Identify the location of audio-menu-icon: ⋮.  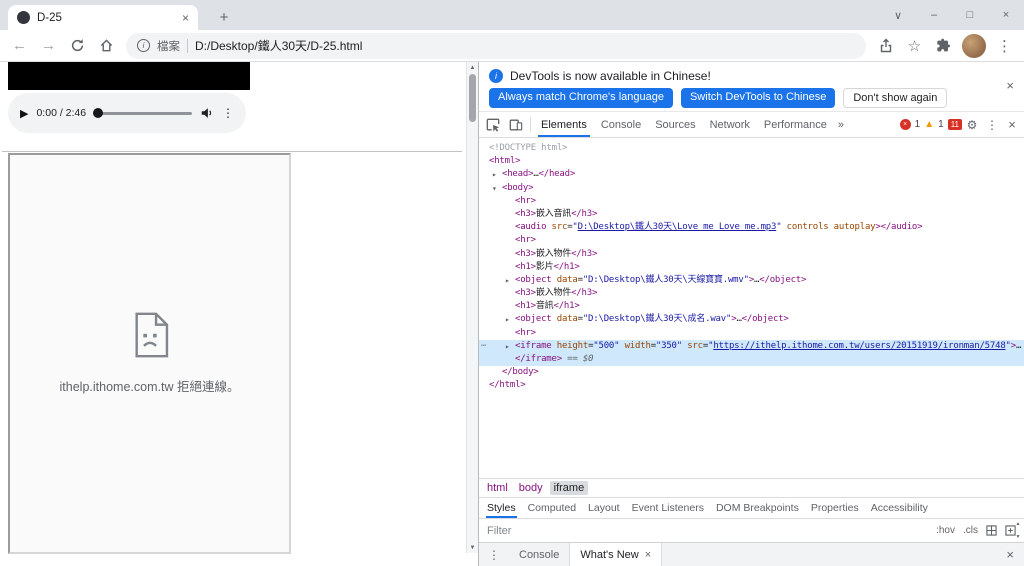
(228, 113).